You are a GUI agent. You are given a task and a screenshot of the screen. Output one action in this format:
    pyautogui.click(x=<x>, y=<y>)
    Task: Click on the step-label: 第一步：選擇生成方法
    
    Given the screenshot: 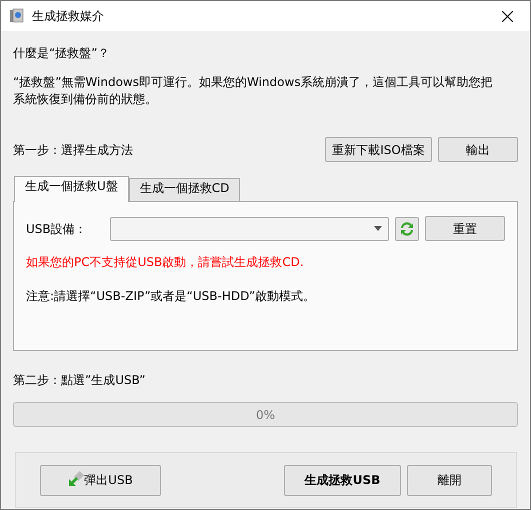 What is the action you would take?
    pyautogui.click(x=73, y=150)
    